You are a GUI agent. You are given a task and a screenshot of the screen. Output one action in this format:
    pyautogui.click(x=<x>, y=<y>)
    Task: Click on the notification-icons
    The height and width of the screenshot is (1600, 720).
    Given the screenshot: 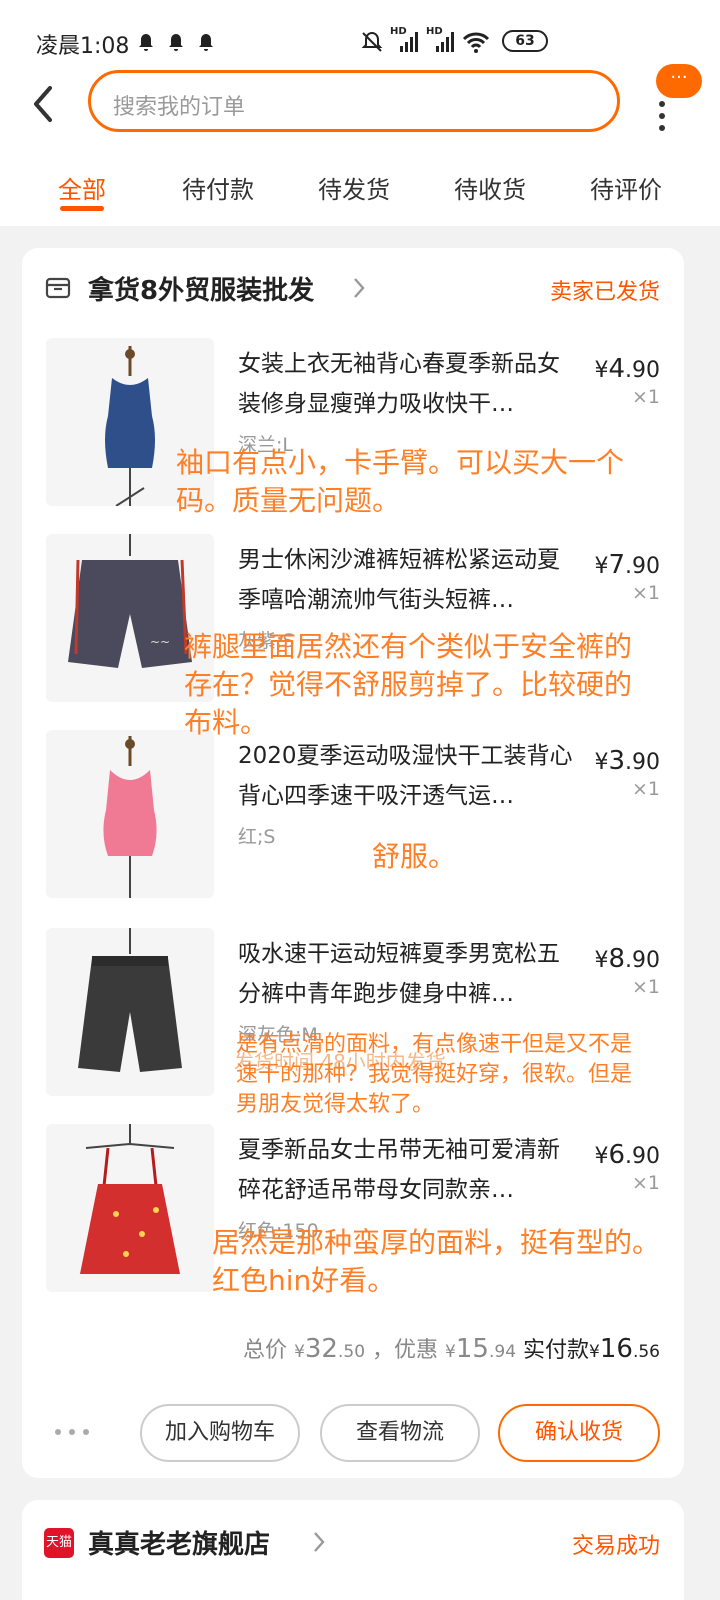 What is the action you would take?
    pyautogui.click(x=176, y=42)
    